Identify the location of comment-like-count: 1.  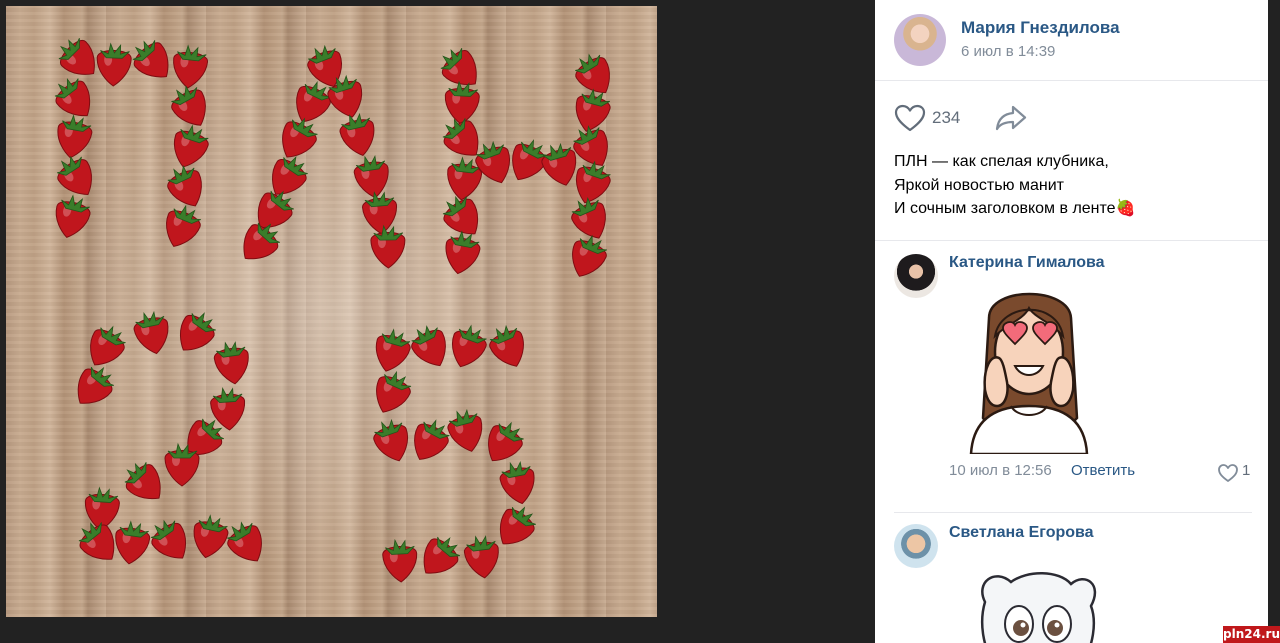
(1246, 470).